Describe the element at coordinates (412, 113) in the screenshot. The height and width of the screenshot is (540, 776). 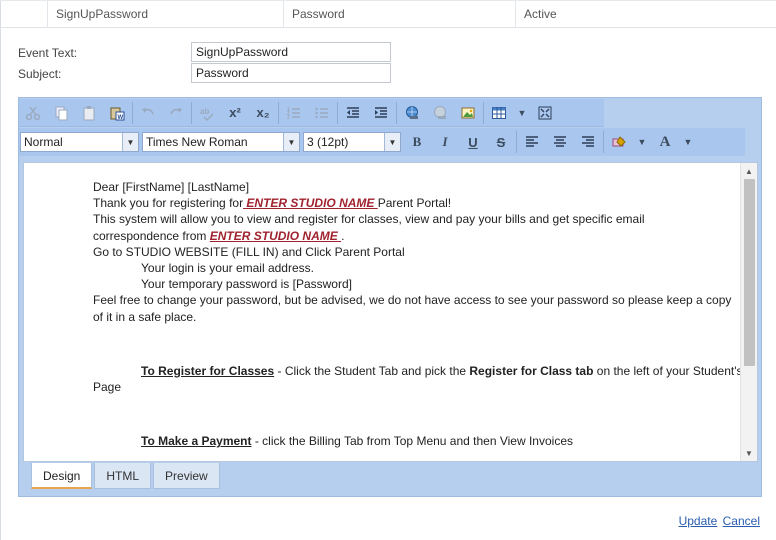
I see `insert-link-icon` at that location.